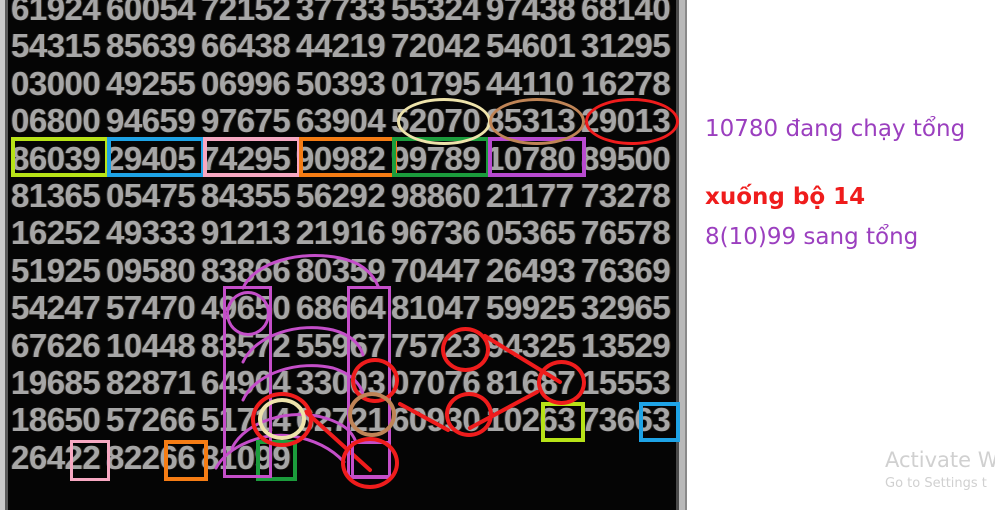 This screenshot has height=510, width=995. What do you see at coordinates (341, 158) in the screenshot?
I see `number-cell: 90982` at bounding box center [341, 158].